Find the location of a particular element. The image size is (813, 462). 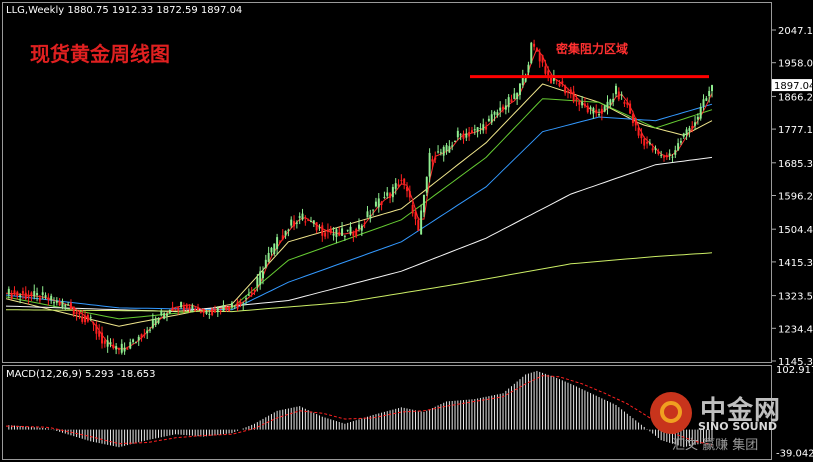

chart-title: 现货黄金周线图 is located at coordinates (100, 54).